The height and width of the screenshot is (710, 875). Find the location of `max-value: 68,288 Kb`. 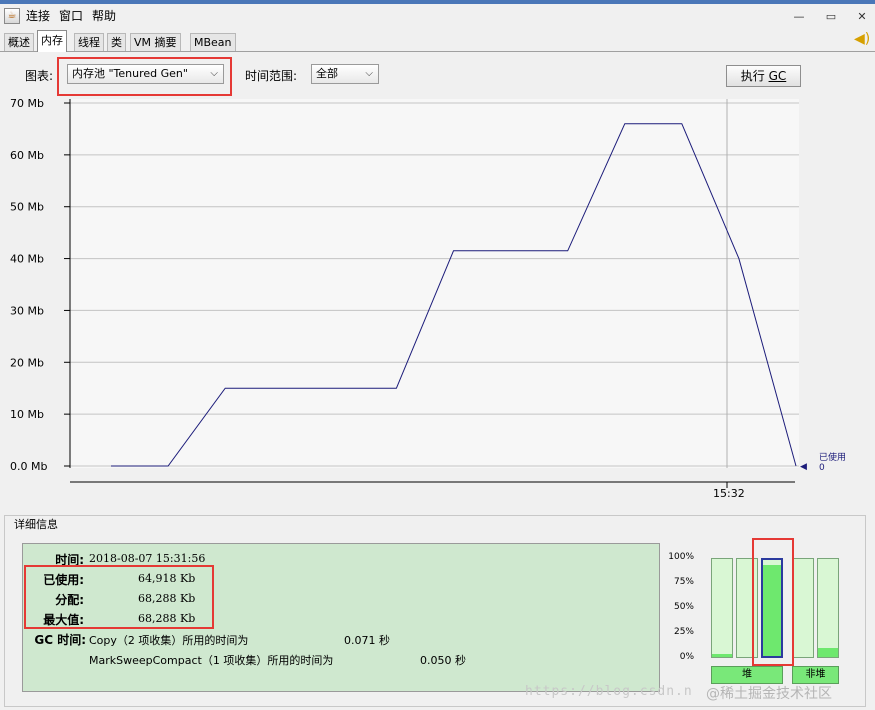

max-value: 68,288 Kb is located at coordinates (167, 618).